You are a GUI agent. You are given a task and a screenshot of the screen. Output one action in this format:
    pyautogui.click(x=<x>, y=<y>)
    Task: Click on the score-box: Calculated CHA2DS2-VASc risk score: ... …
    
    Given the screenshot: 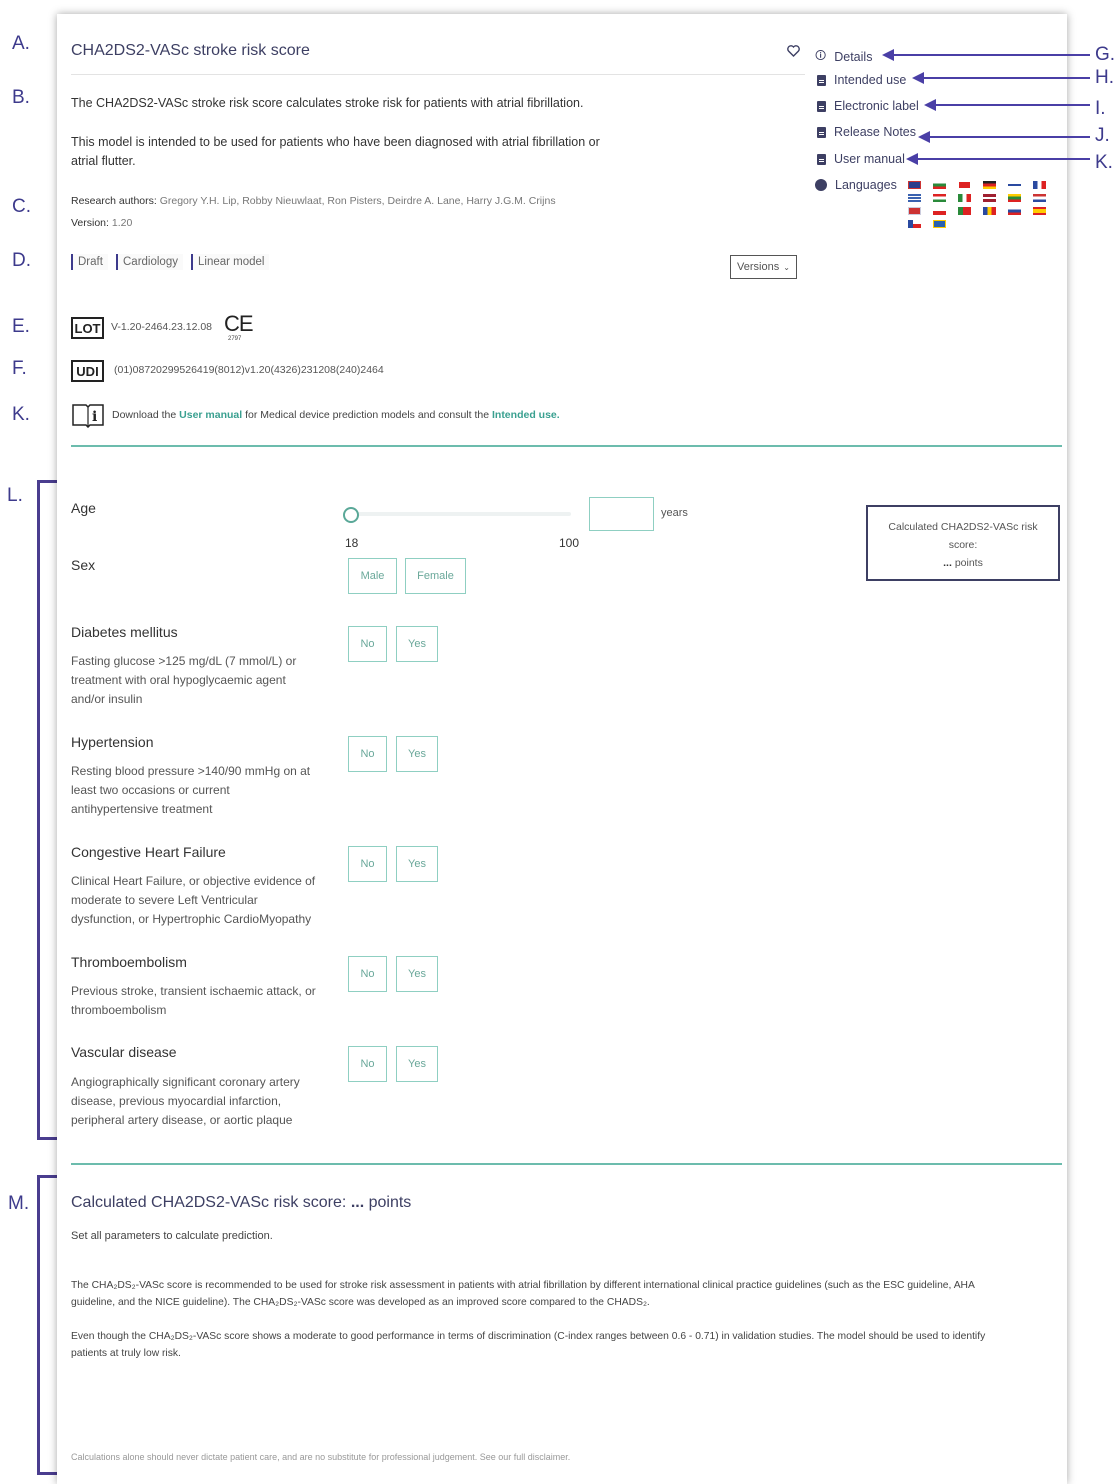 What is the action you would take?
    pyautogui.click(x=963, y=543)
    